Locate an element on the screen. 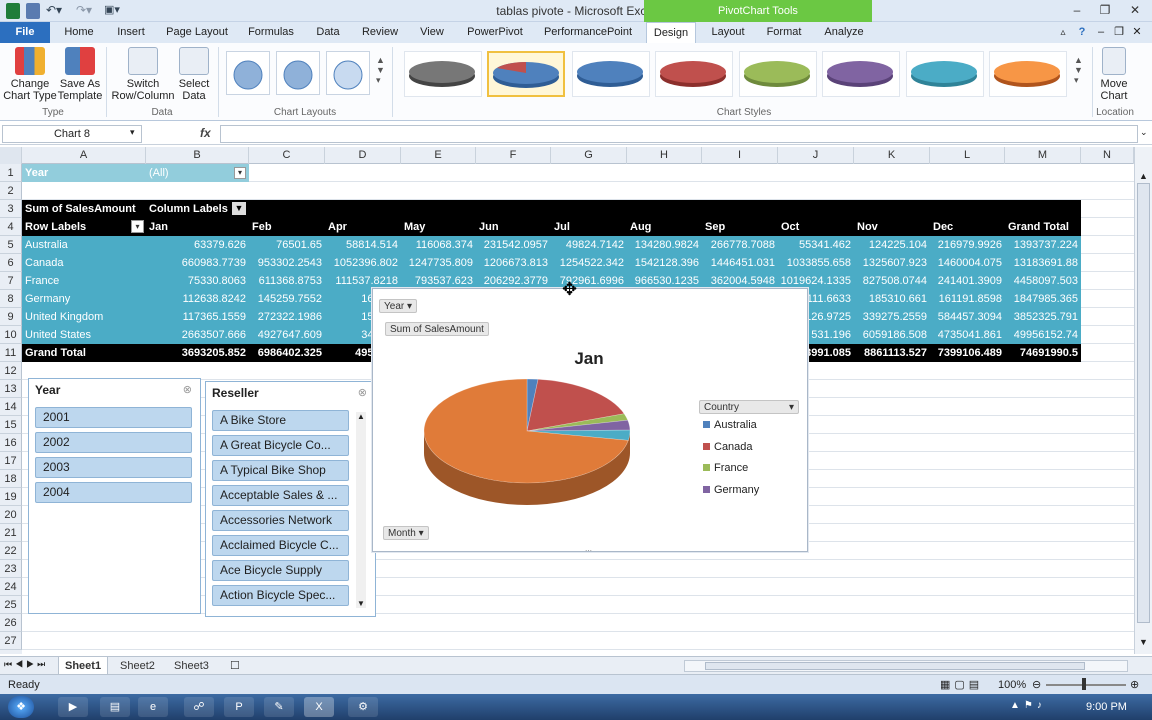 This screenshot has width=1152, height=720. value-cell: 3852325.791 is located at coordinates (1043, 317).